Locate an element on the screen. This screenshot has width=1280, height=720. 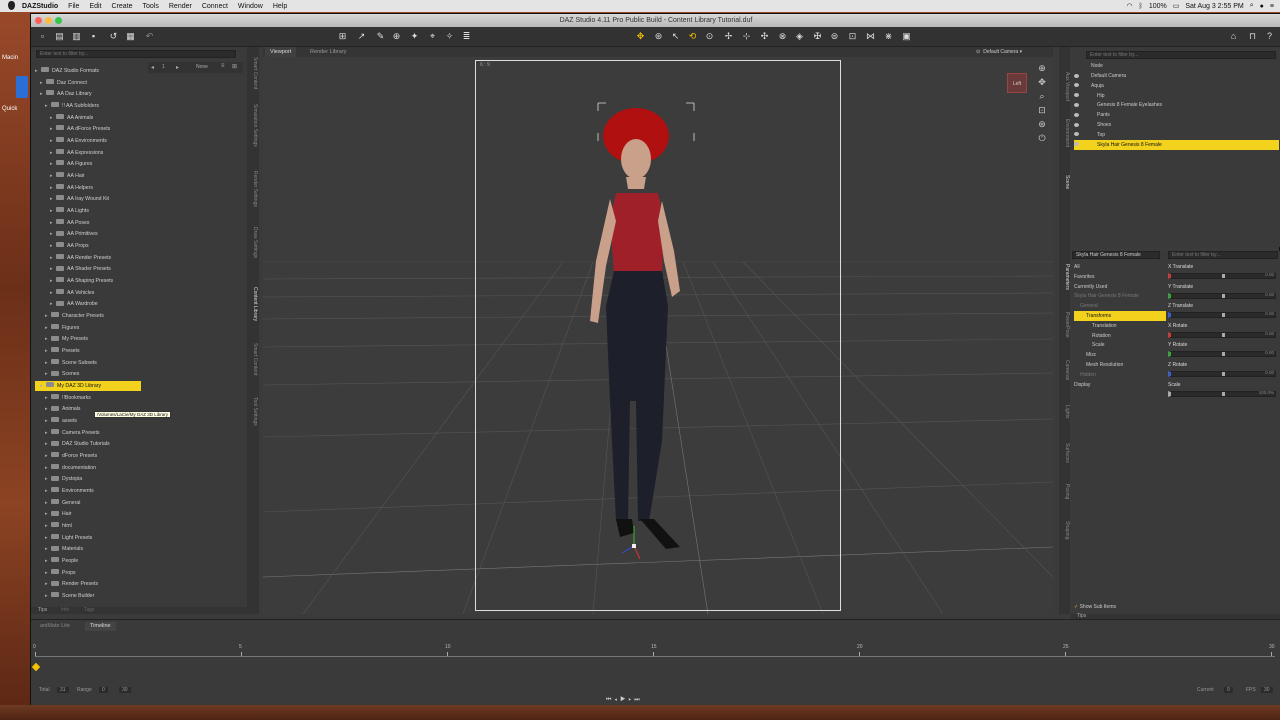
scene-node: Genesis 8 Female Eyelashes is located at coordinates (1176, 105).